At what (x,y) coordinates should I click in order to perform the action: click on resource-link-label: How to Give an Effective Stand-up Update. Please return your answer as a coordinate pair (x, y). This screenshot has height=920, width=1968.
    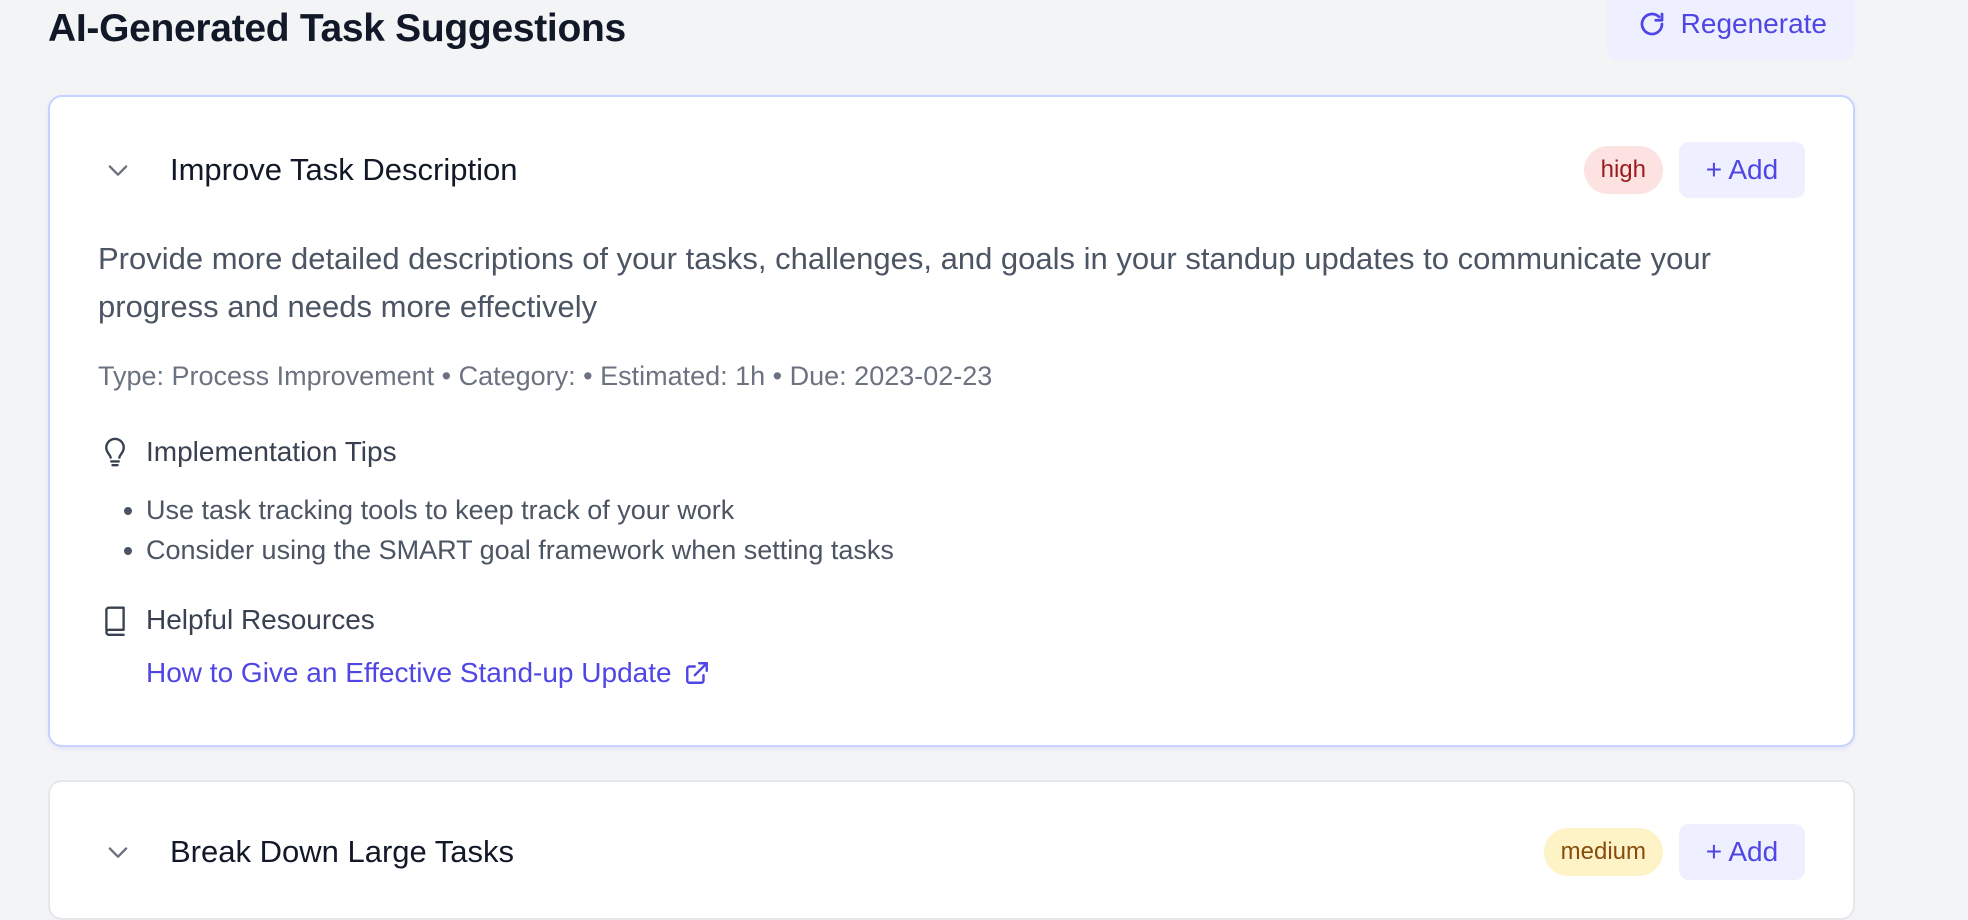
    Looking at the image, I should click on (409, 672).